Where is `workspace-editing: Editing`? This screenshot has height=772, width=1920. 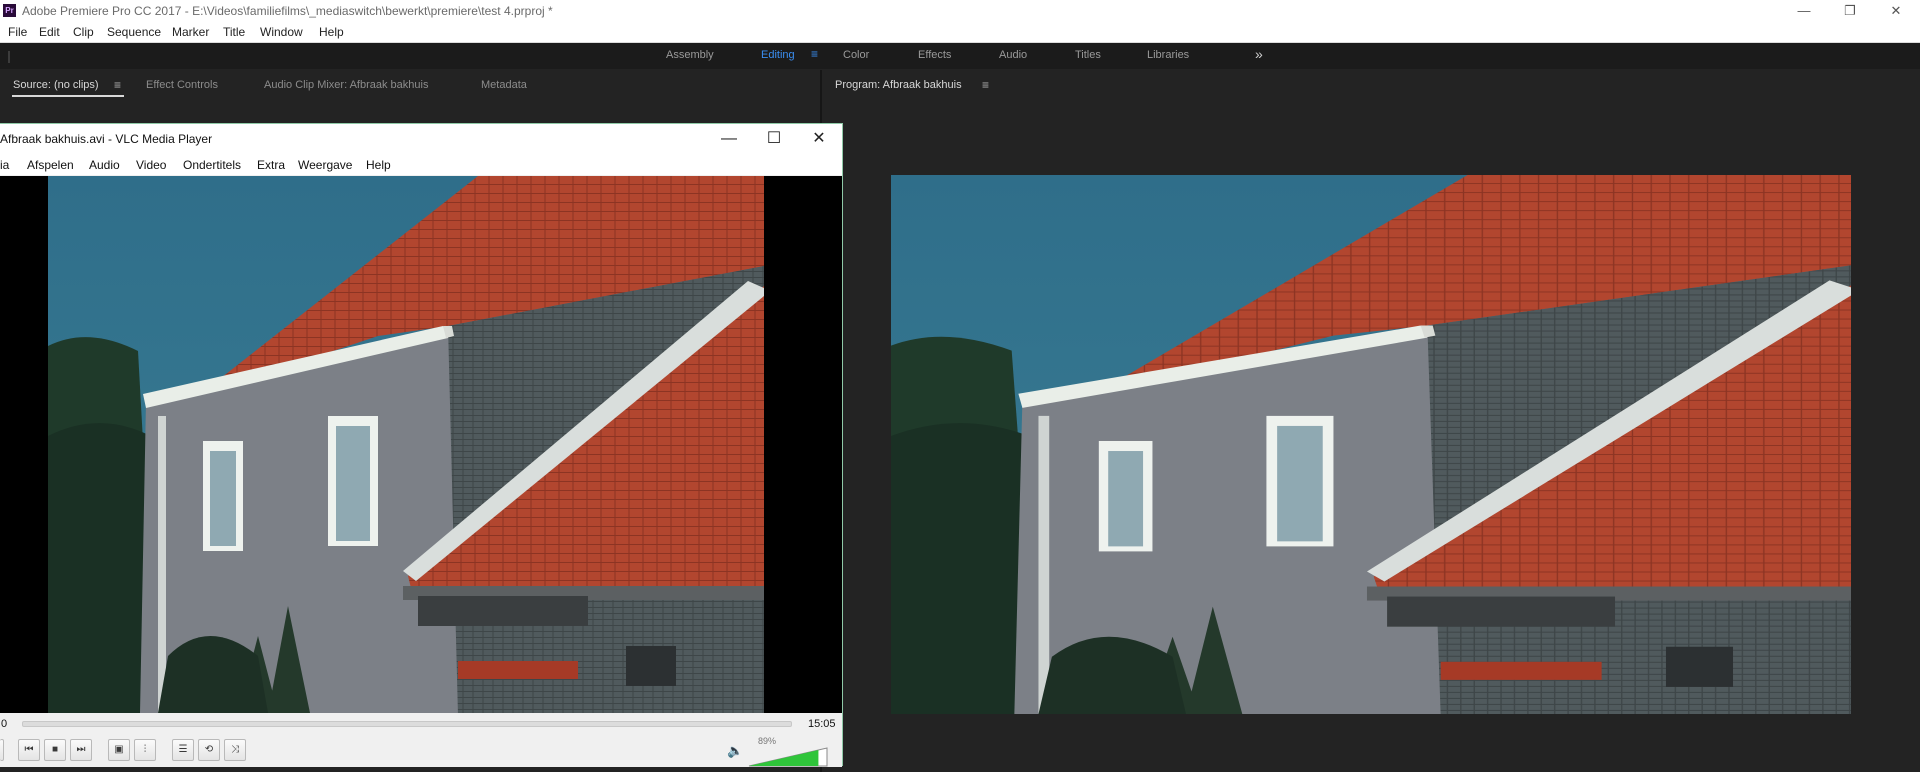 workspace-editing: Editing is located at coordinates (778, 55).